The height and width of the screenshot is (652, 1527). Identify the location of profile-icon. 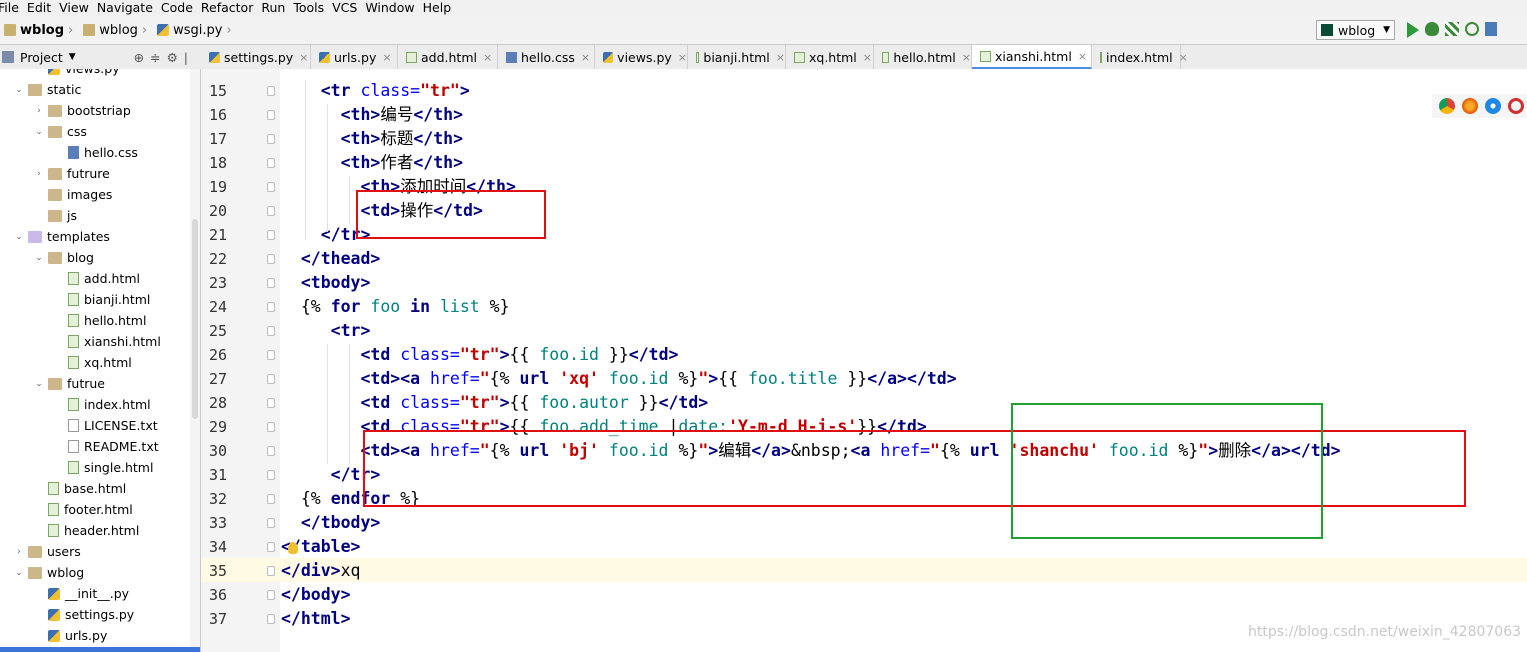
(1472, 29).